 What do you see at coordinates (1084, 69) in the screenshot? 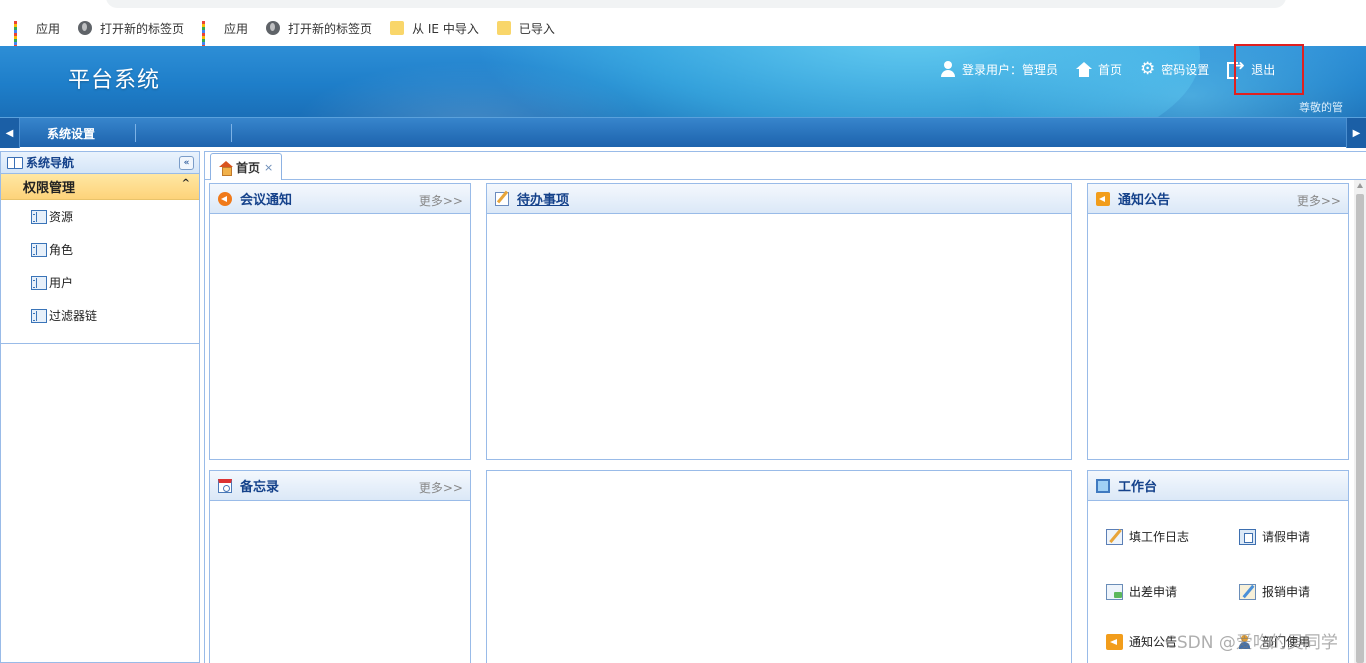
I see `home-icon` at bounding box center [1084, 69].